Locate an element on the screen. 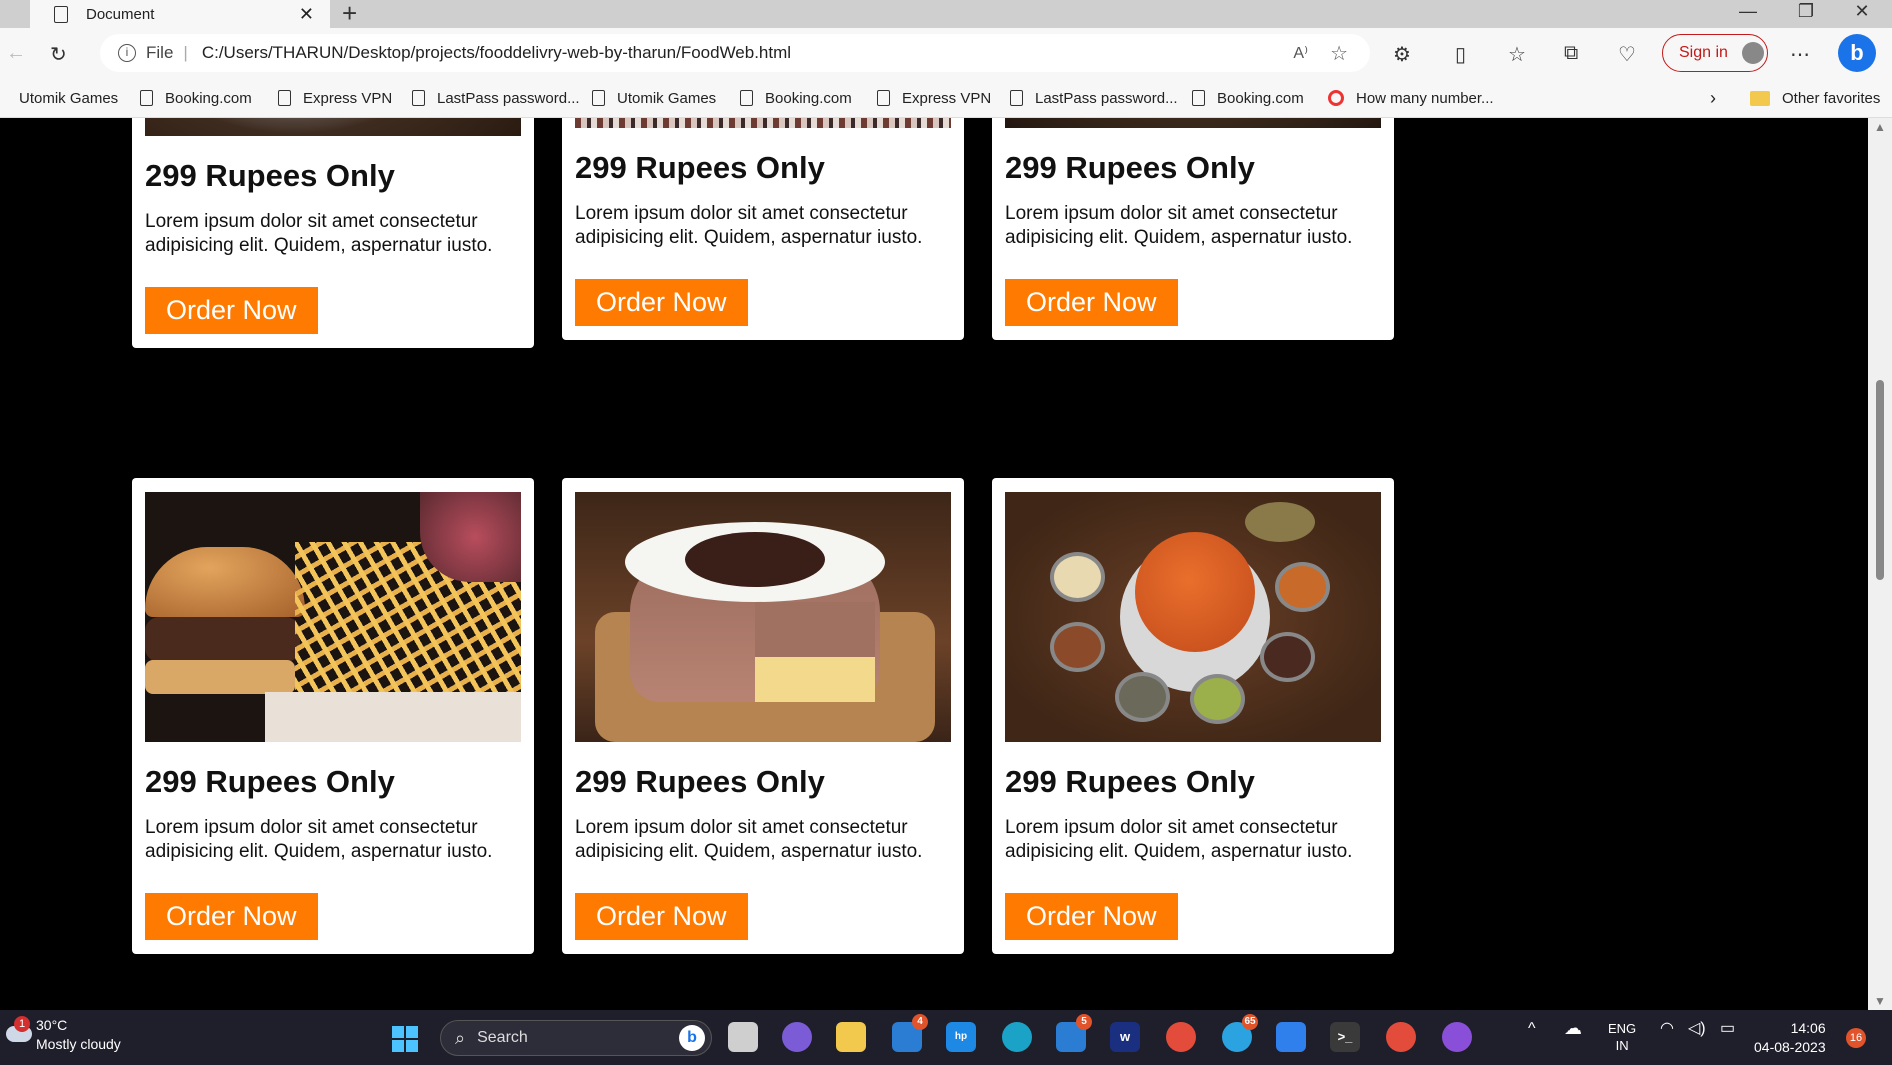  github-desktop-icon is located at coordinates (1457, 1037).